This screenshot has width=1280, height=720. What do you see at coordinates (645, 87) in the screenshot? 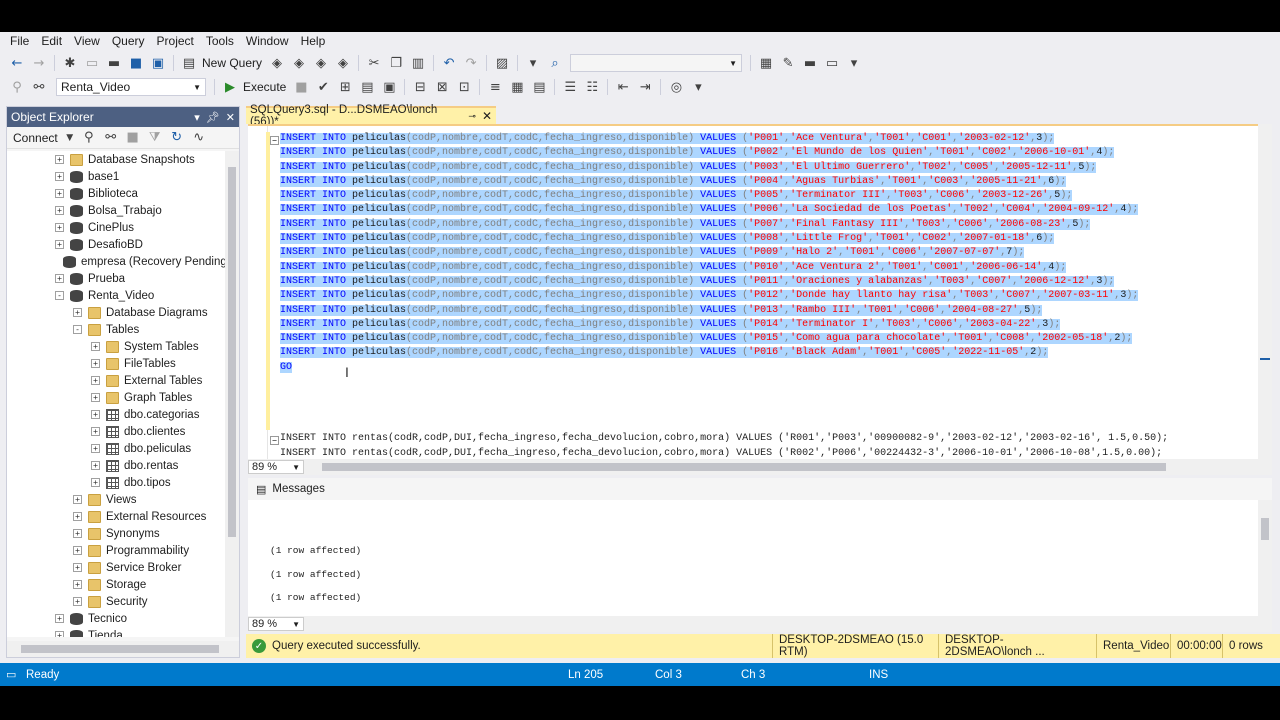
I see `increase-indent-icon: ⇥` at bounding box center [645, 87].